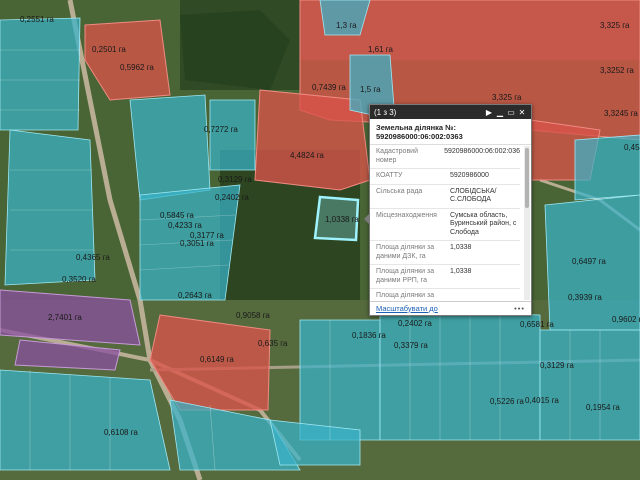  Describe the element at coordinates (445, 277) in the screenshot. I see `attribute-row: Площа ділянки за даними РРП, га 1,0338` at that location.